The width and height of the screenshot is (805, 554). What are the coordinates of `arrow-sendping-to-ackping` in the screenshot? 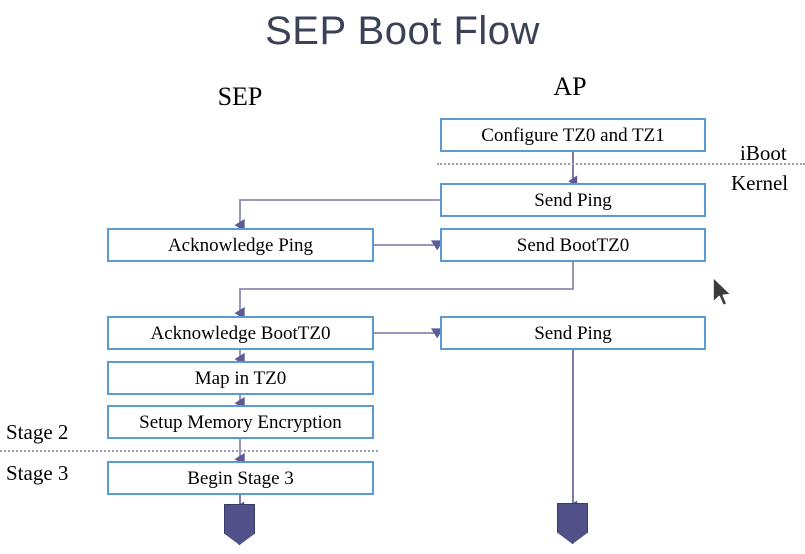 It's located at (337, 215).